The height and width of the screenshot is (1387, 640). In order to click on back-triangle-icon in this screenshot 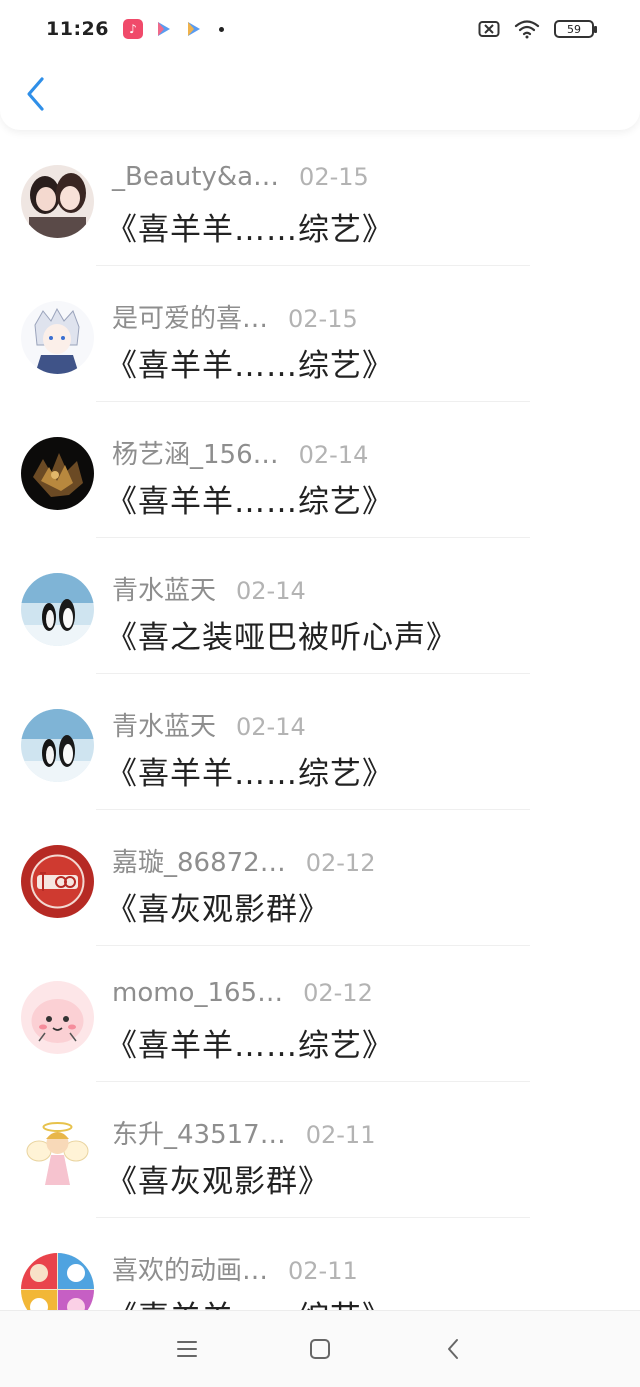, I will do `click(453, 1349)`.